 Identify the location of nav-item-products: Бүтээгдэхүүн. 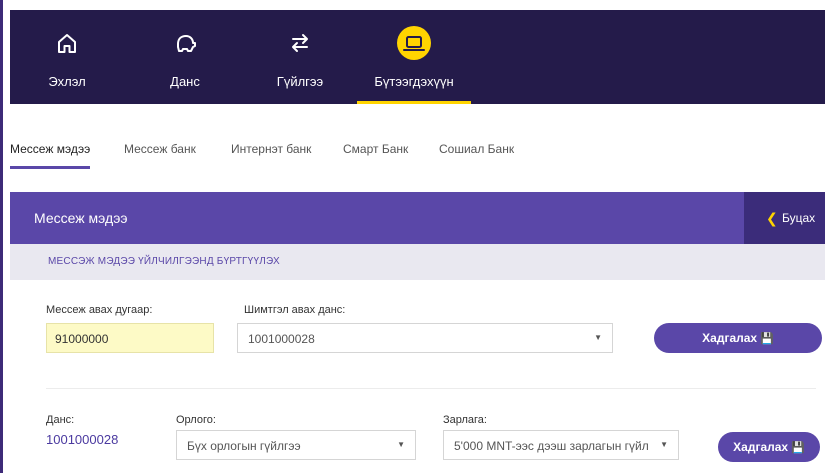
(414, 57).